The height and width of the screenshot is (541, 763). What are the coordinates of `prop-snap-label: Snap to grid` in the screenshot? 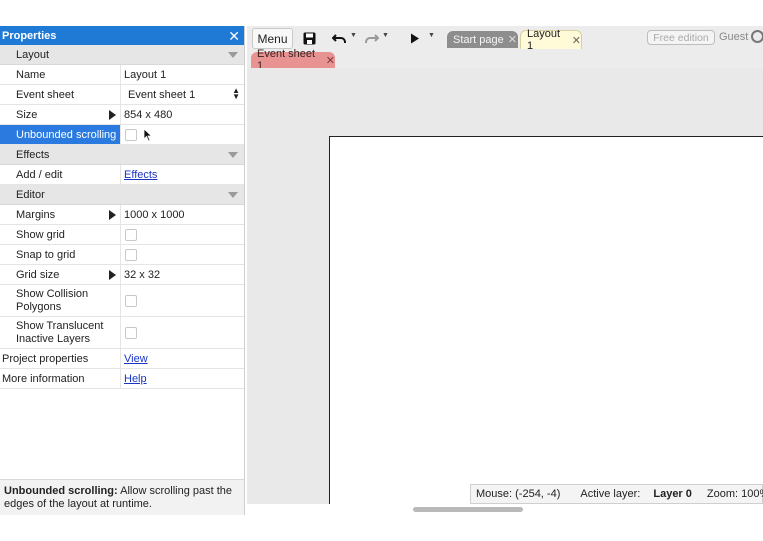 It's located at (60, 254).